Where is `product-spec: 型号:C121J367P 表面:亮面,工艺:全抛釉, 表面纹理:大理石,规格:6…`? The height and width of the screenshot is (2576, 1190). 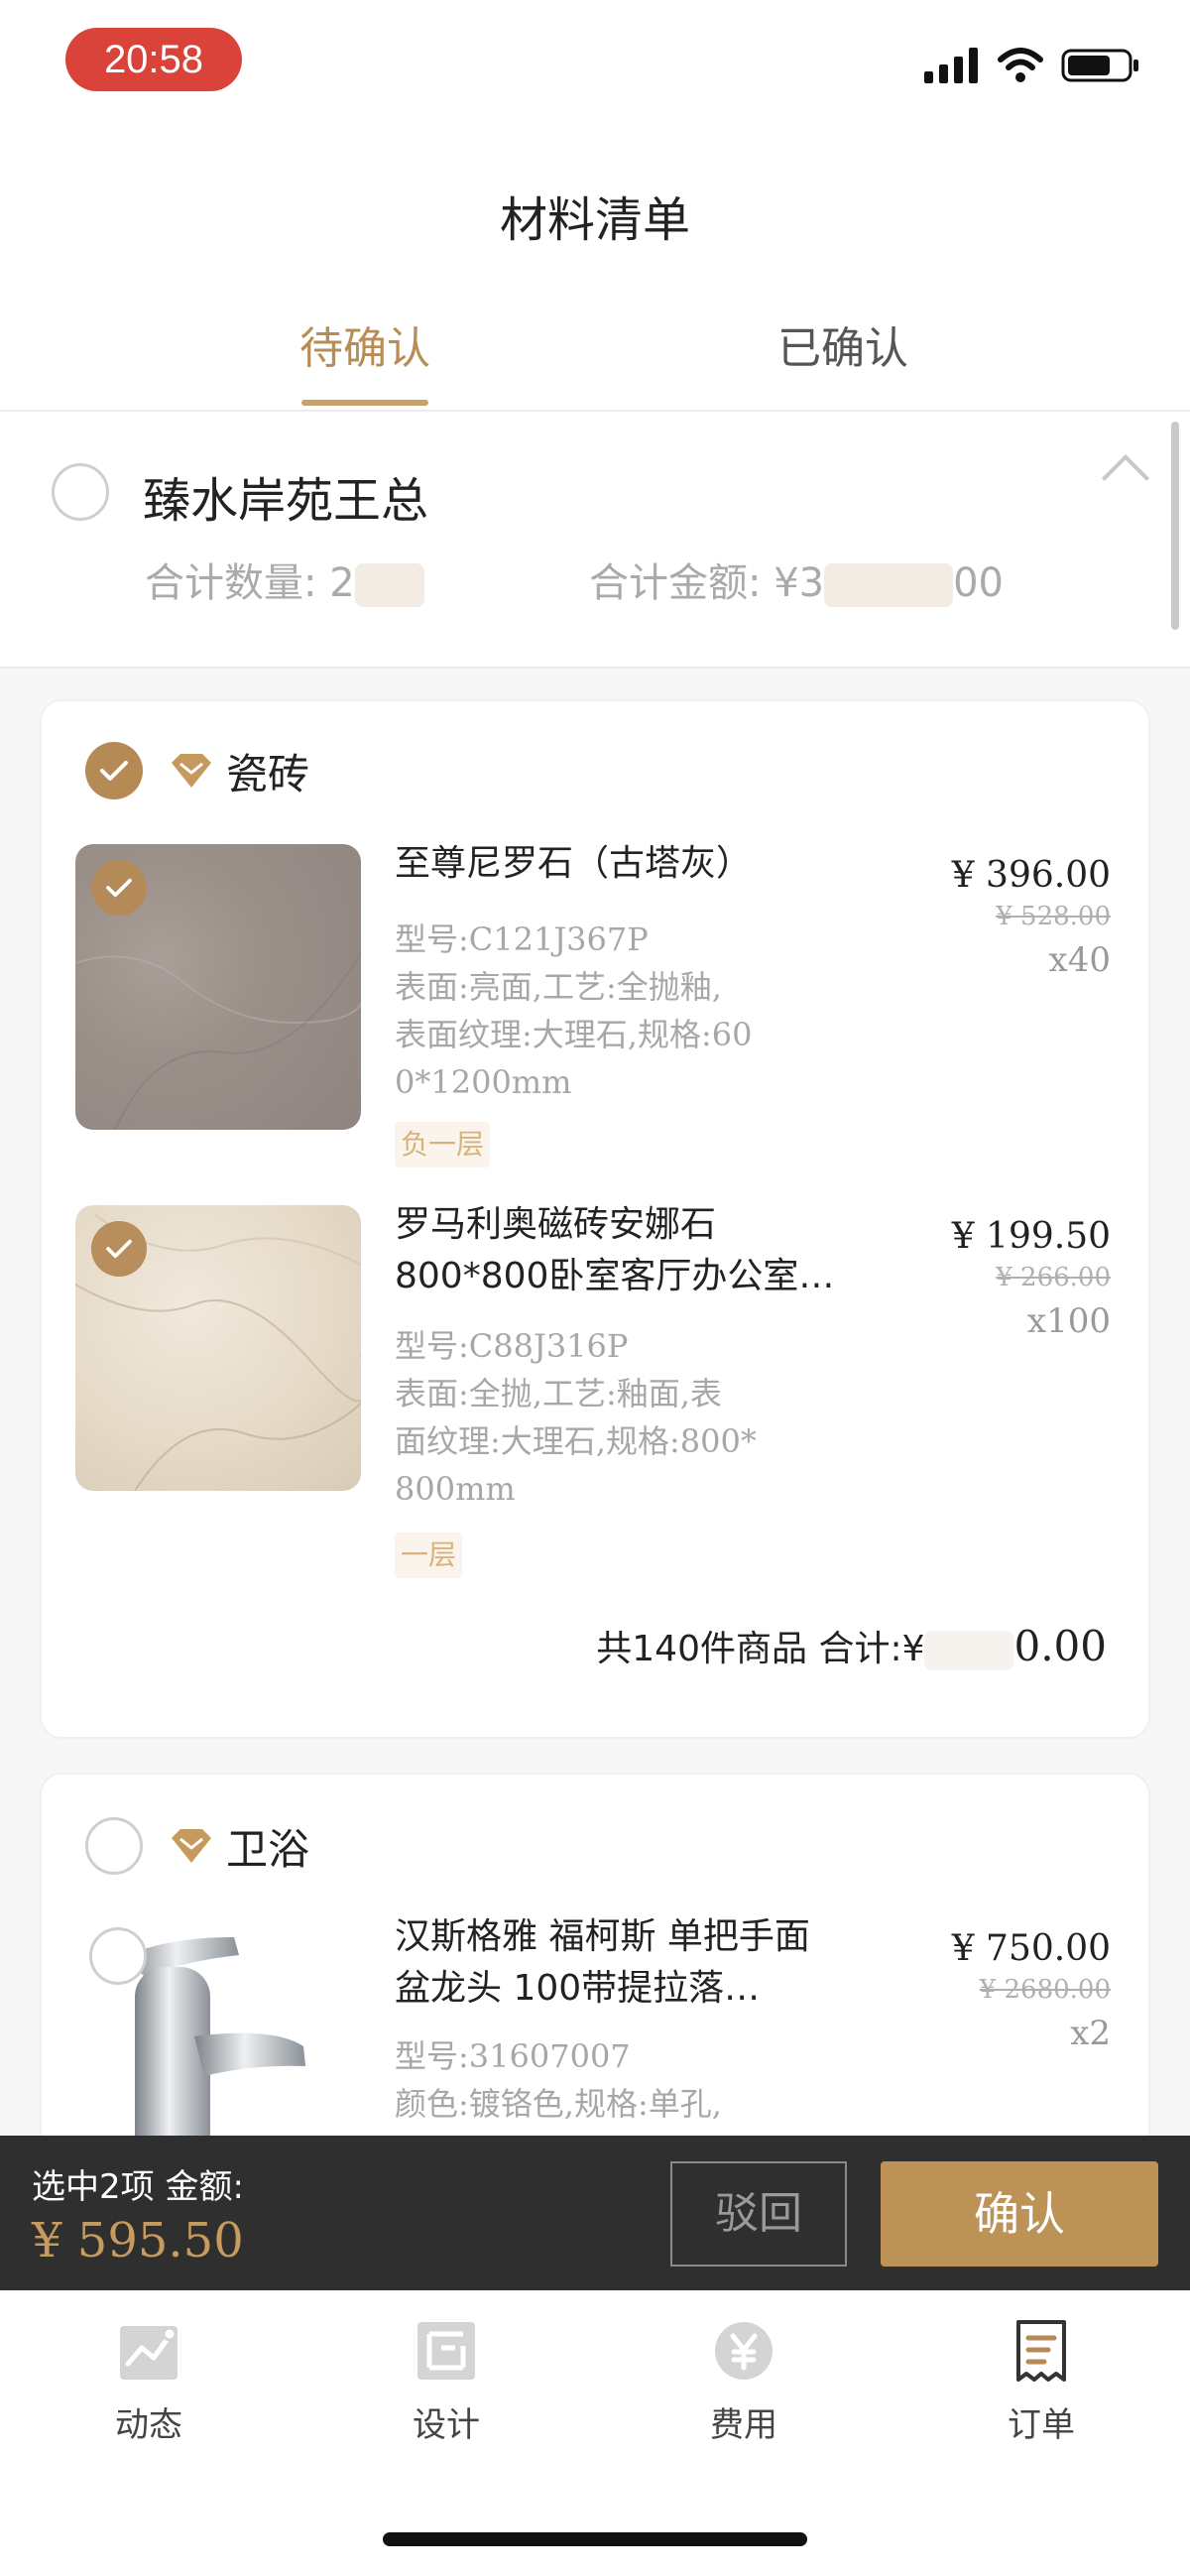 product-spec: 型号:C121J367P 表面:亮面,工艺:全抛釉, 表面纹理:大理石,规格:6… is located at coordinates (623, 1011).